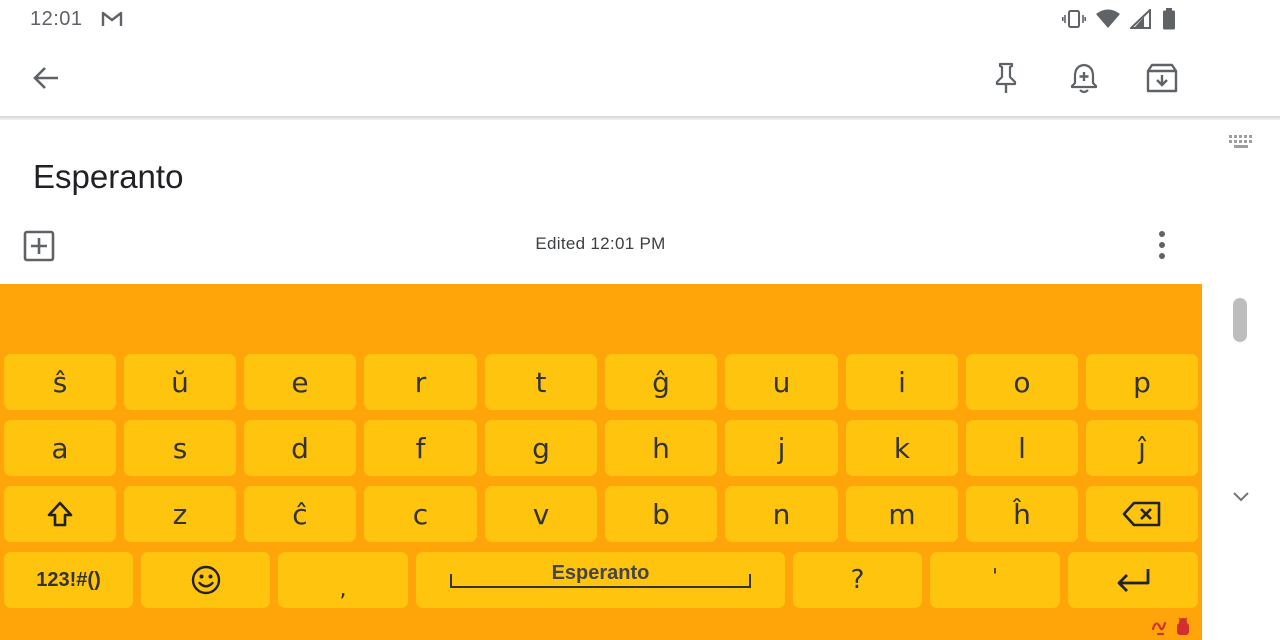  What do you see at coordinates (1108, 18) in the screenshot?
I see `wifi-icon` at bounding box center [1108, 18].